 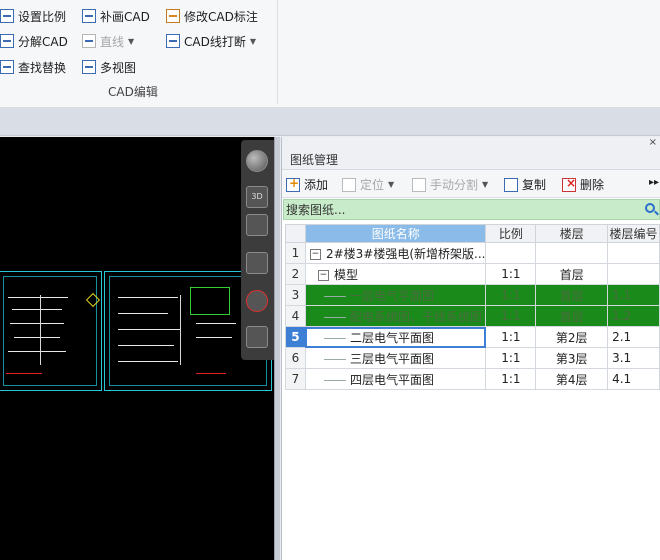 What do you see at coordinates (633, 337) in the screenshot?
I see `floor-no-cell: 2.1` at bounding box center [633, 337].